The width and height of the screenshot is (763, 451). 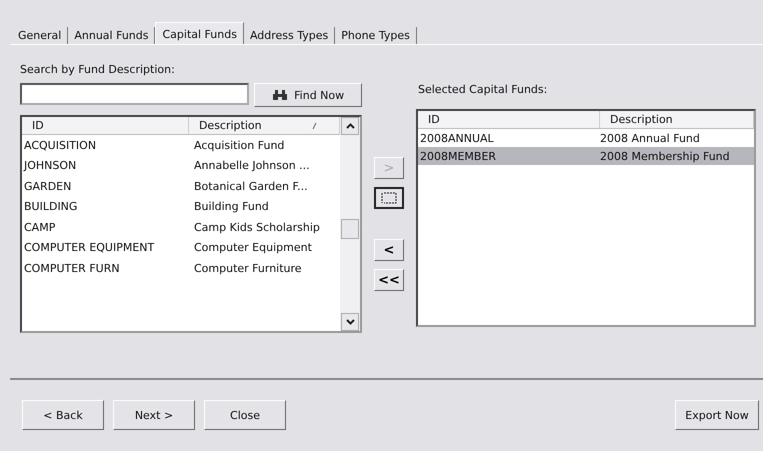 What do you see at coordinates (389, 250) in the screenshot?
I see `transfer-button: <` at bounding box center [389, 250].